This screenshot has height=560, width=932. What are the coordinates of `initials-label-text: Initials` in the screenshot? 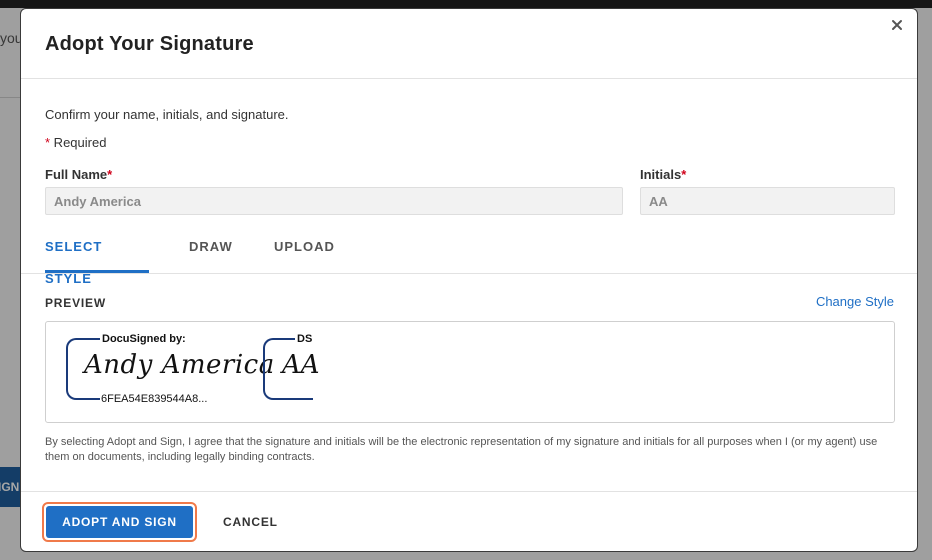 It's located at (661, 174).